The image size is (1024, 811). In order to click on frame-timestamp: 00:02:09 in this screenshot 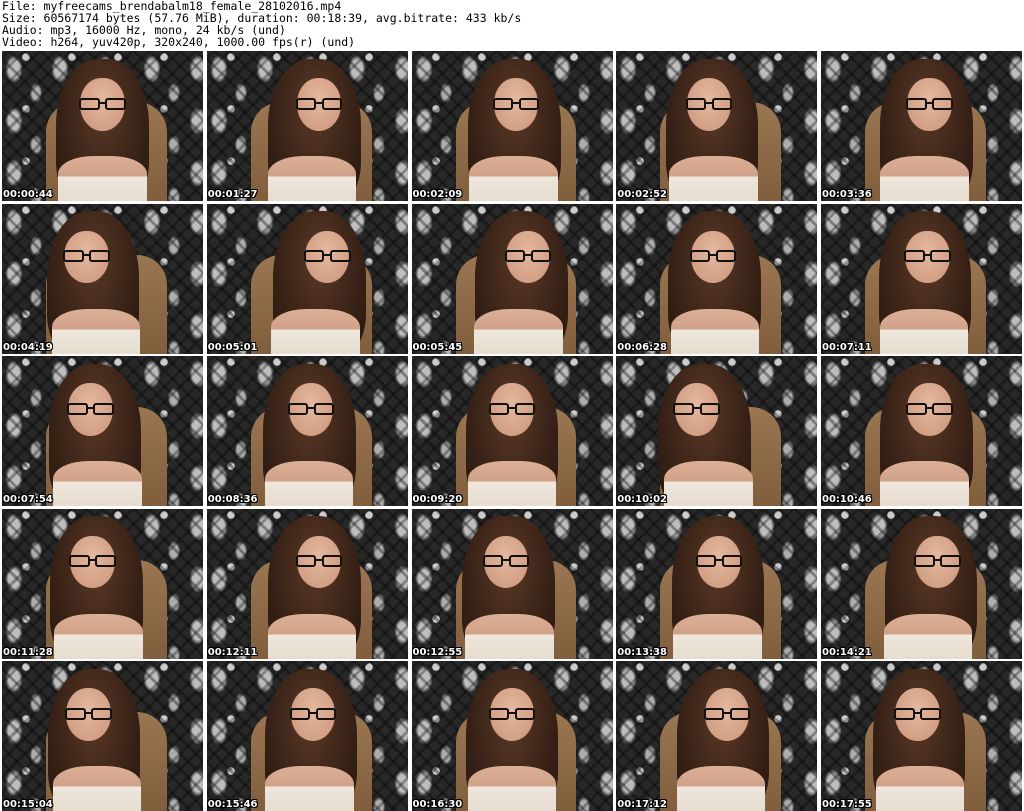, I will do `click(437, 194)`.